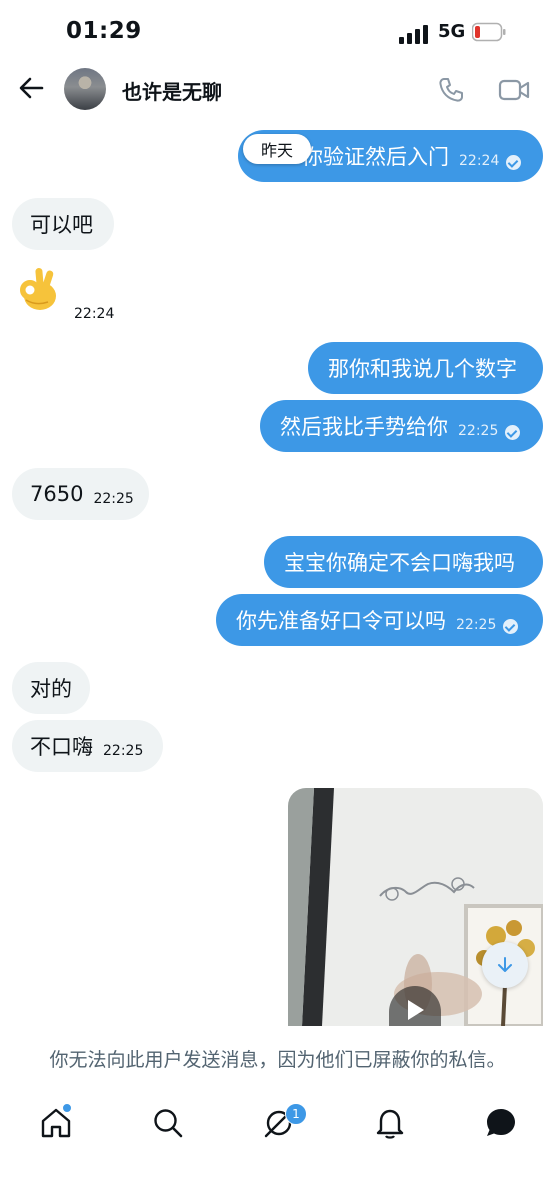 This screenshot has width=555, height=1200. Describe the element at coordinates (296, 1114) in the screenshot. I see `notification-badge: 1` at that location.